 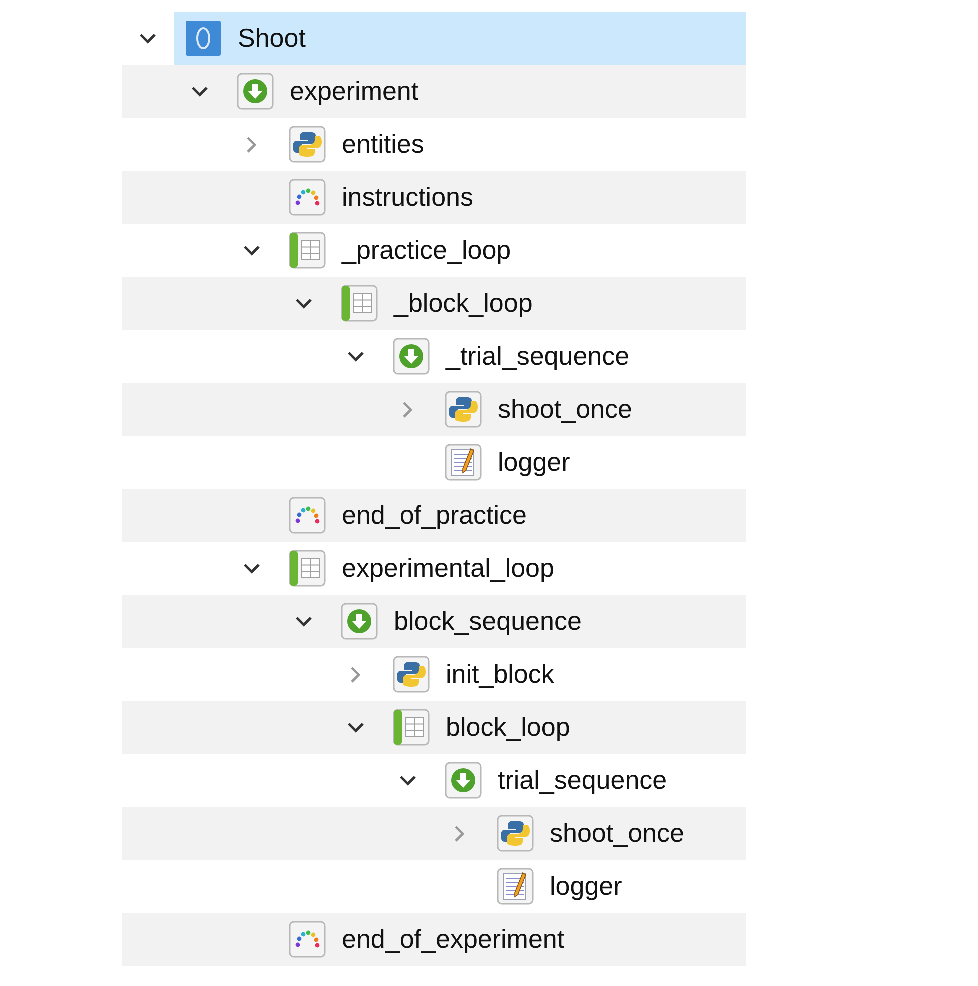 I want to click on tree-item: block_sequence, so click(x=538, y=621).